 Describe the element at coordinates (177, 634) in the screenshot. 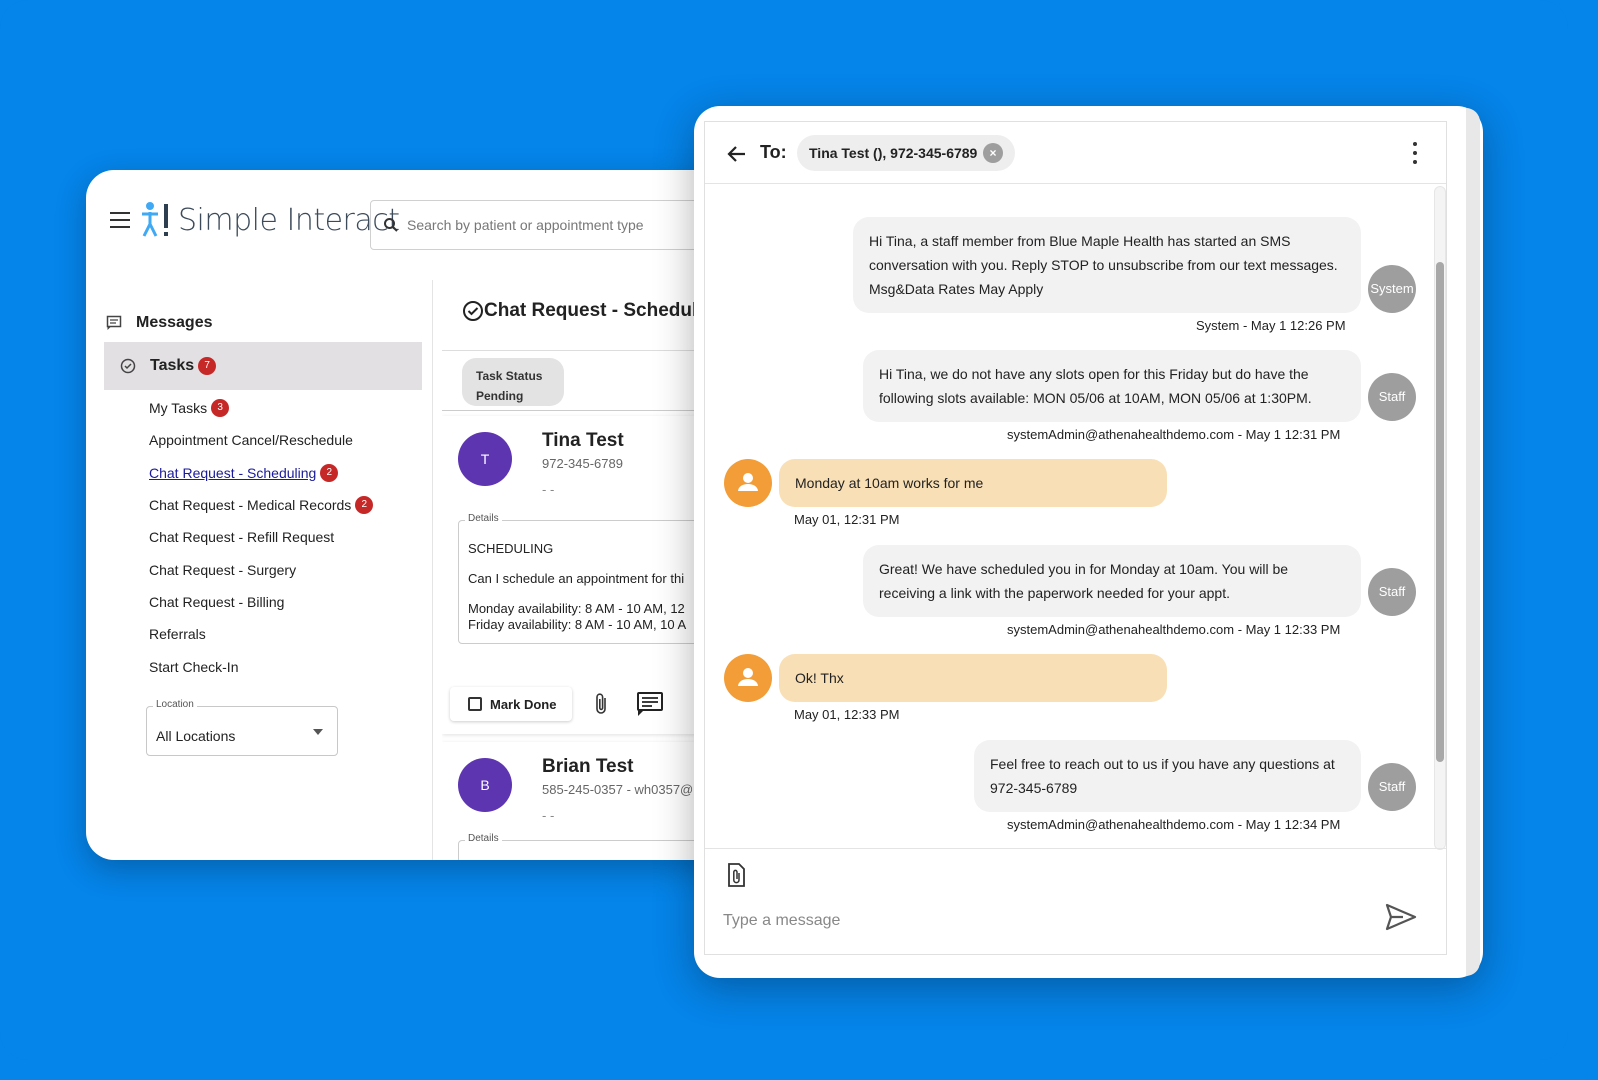

I see `sidebar-item-label: Referrals` at that location.